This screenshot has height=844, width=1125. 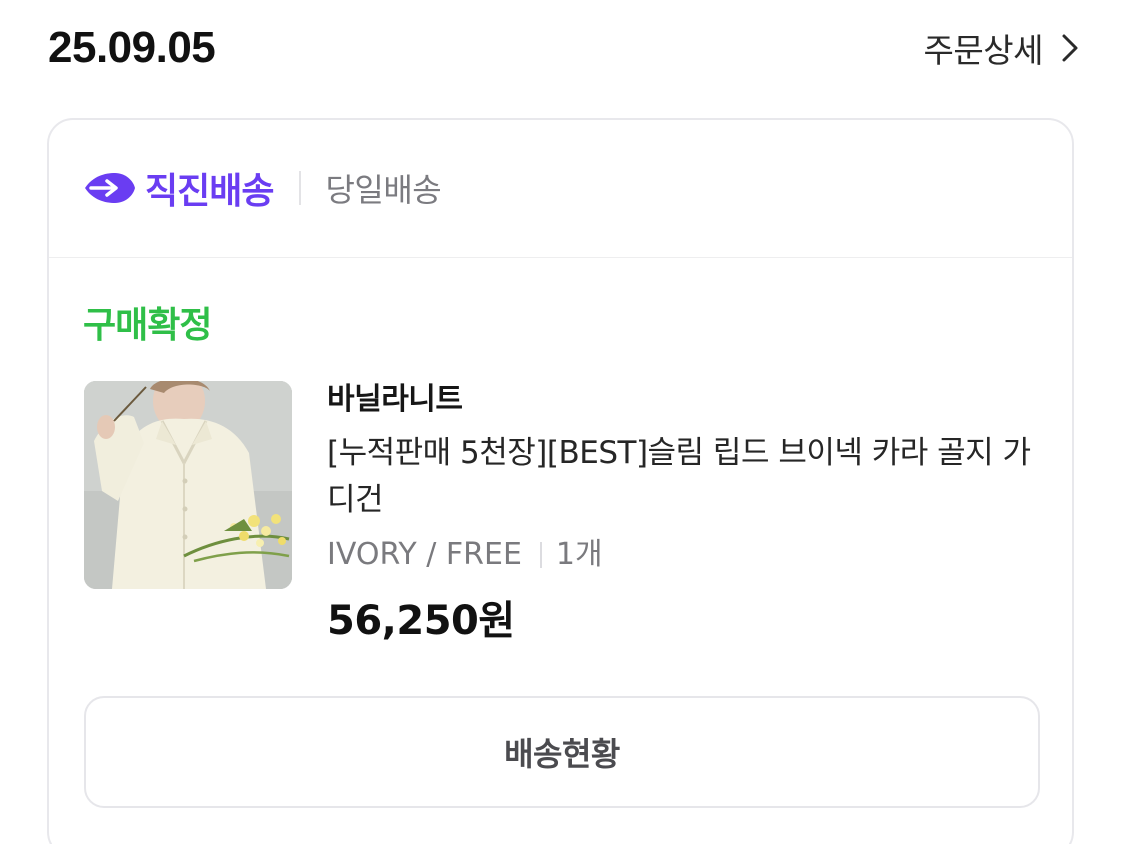 I want to click on chevron-right-icon, so click(x=1070, y=48).